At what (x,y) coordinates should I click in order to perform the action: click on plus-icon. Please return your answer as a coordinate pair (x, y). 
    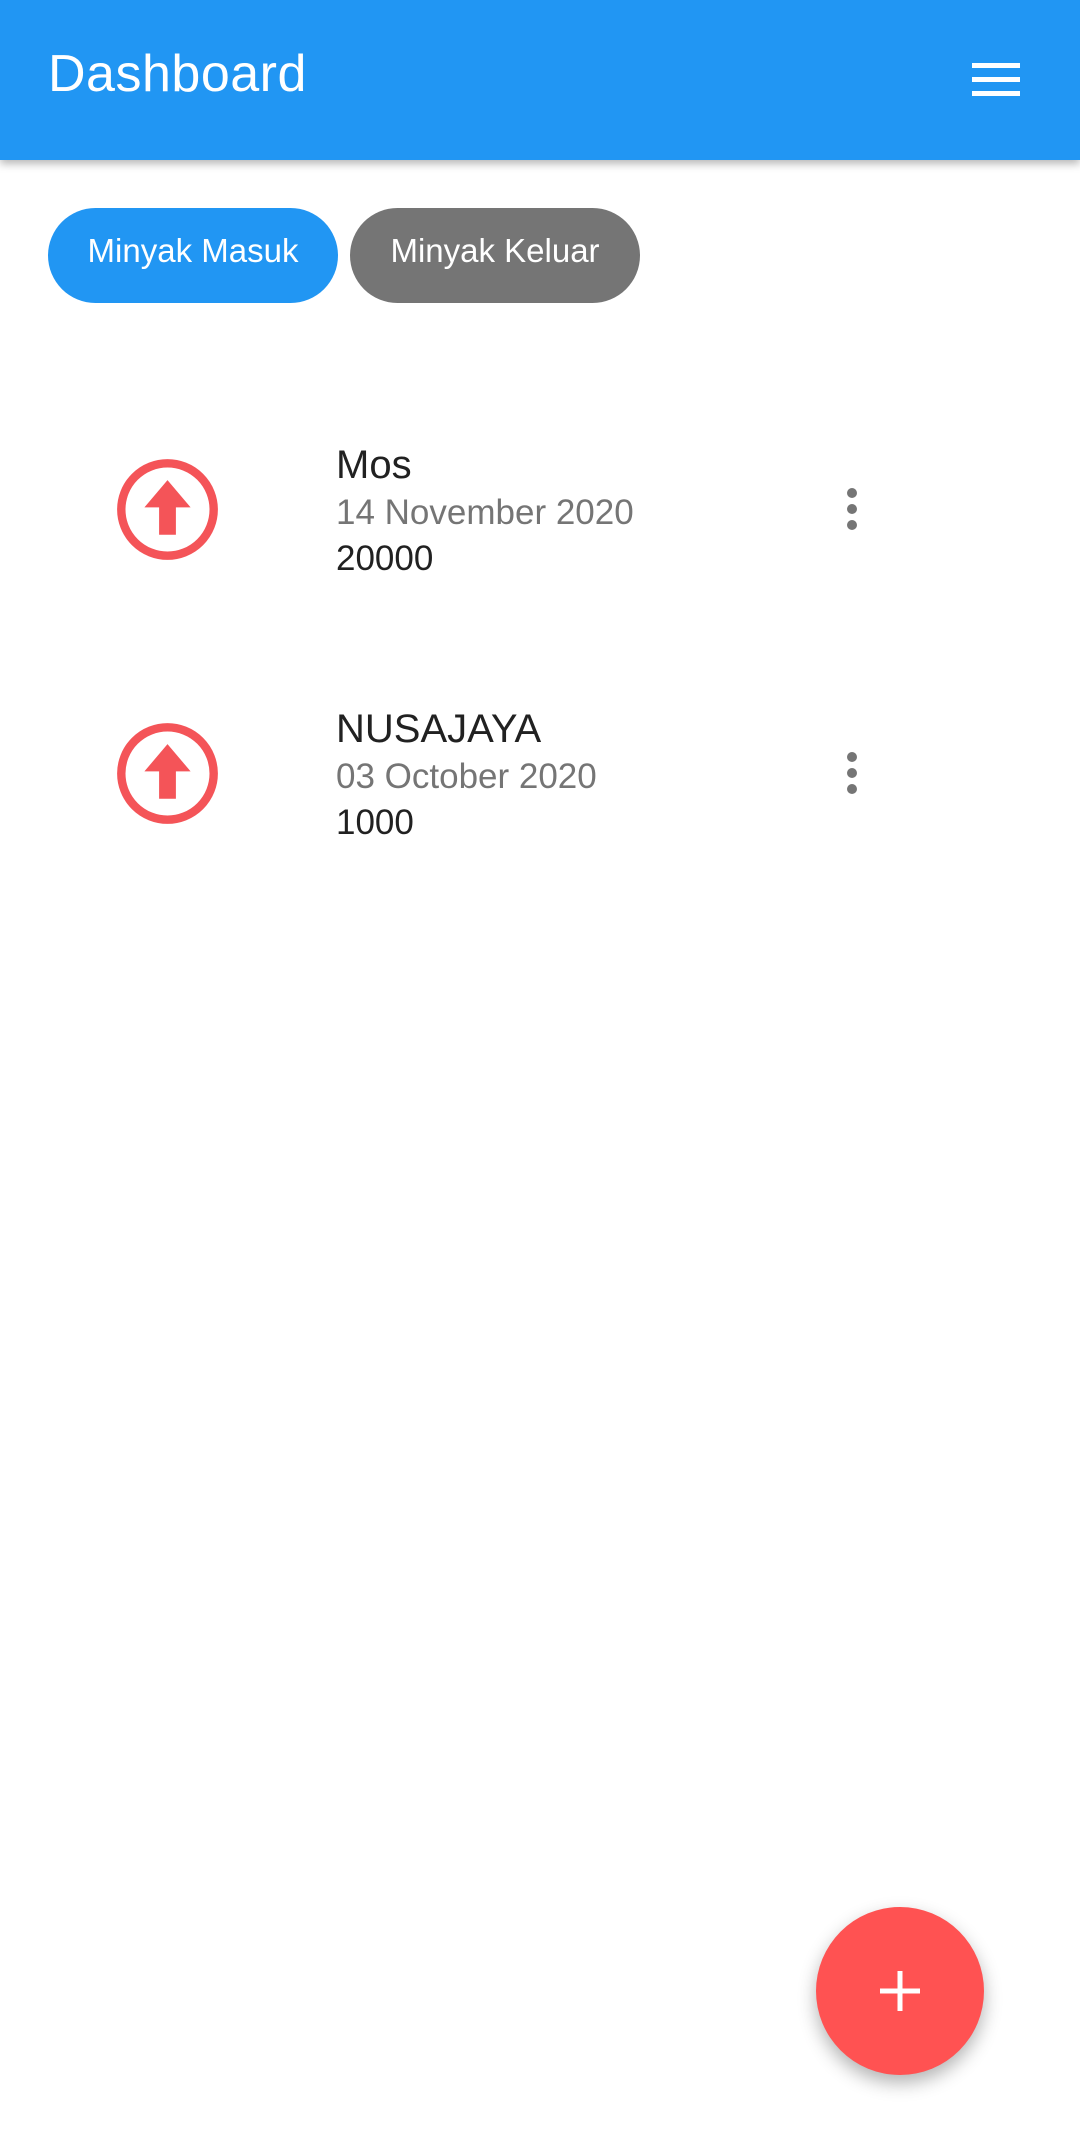
    Looking at the image, I should click on (900, 1991).